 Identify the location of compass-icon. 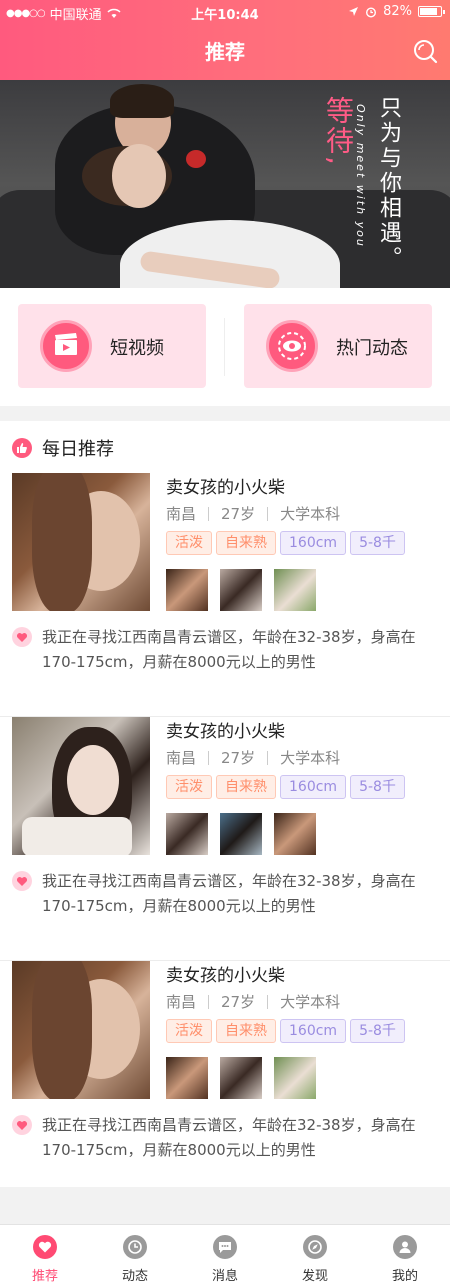
(315, 1247).